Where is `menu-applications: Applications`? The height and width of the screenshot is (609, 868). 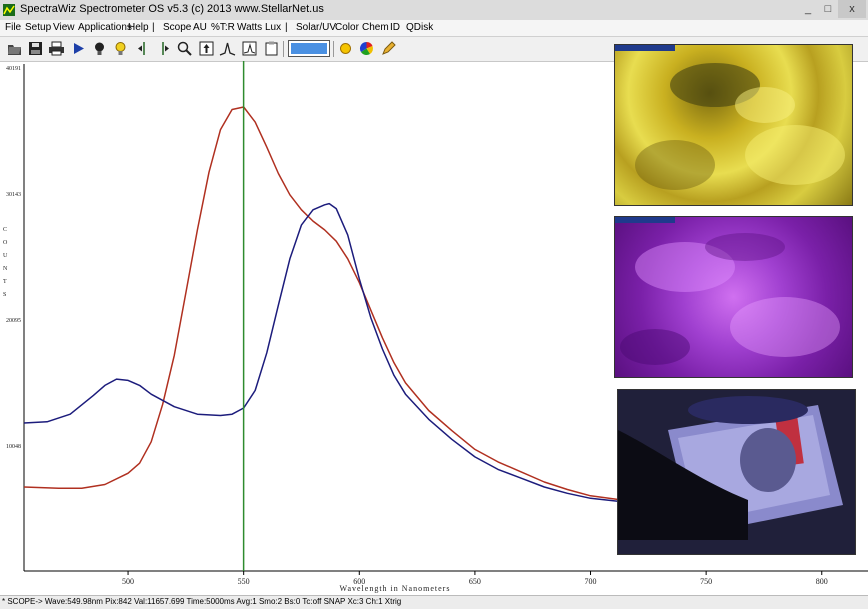
menu-applications: Applications is located at coordinates (105, 27).